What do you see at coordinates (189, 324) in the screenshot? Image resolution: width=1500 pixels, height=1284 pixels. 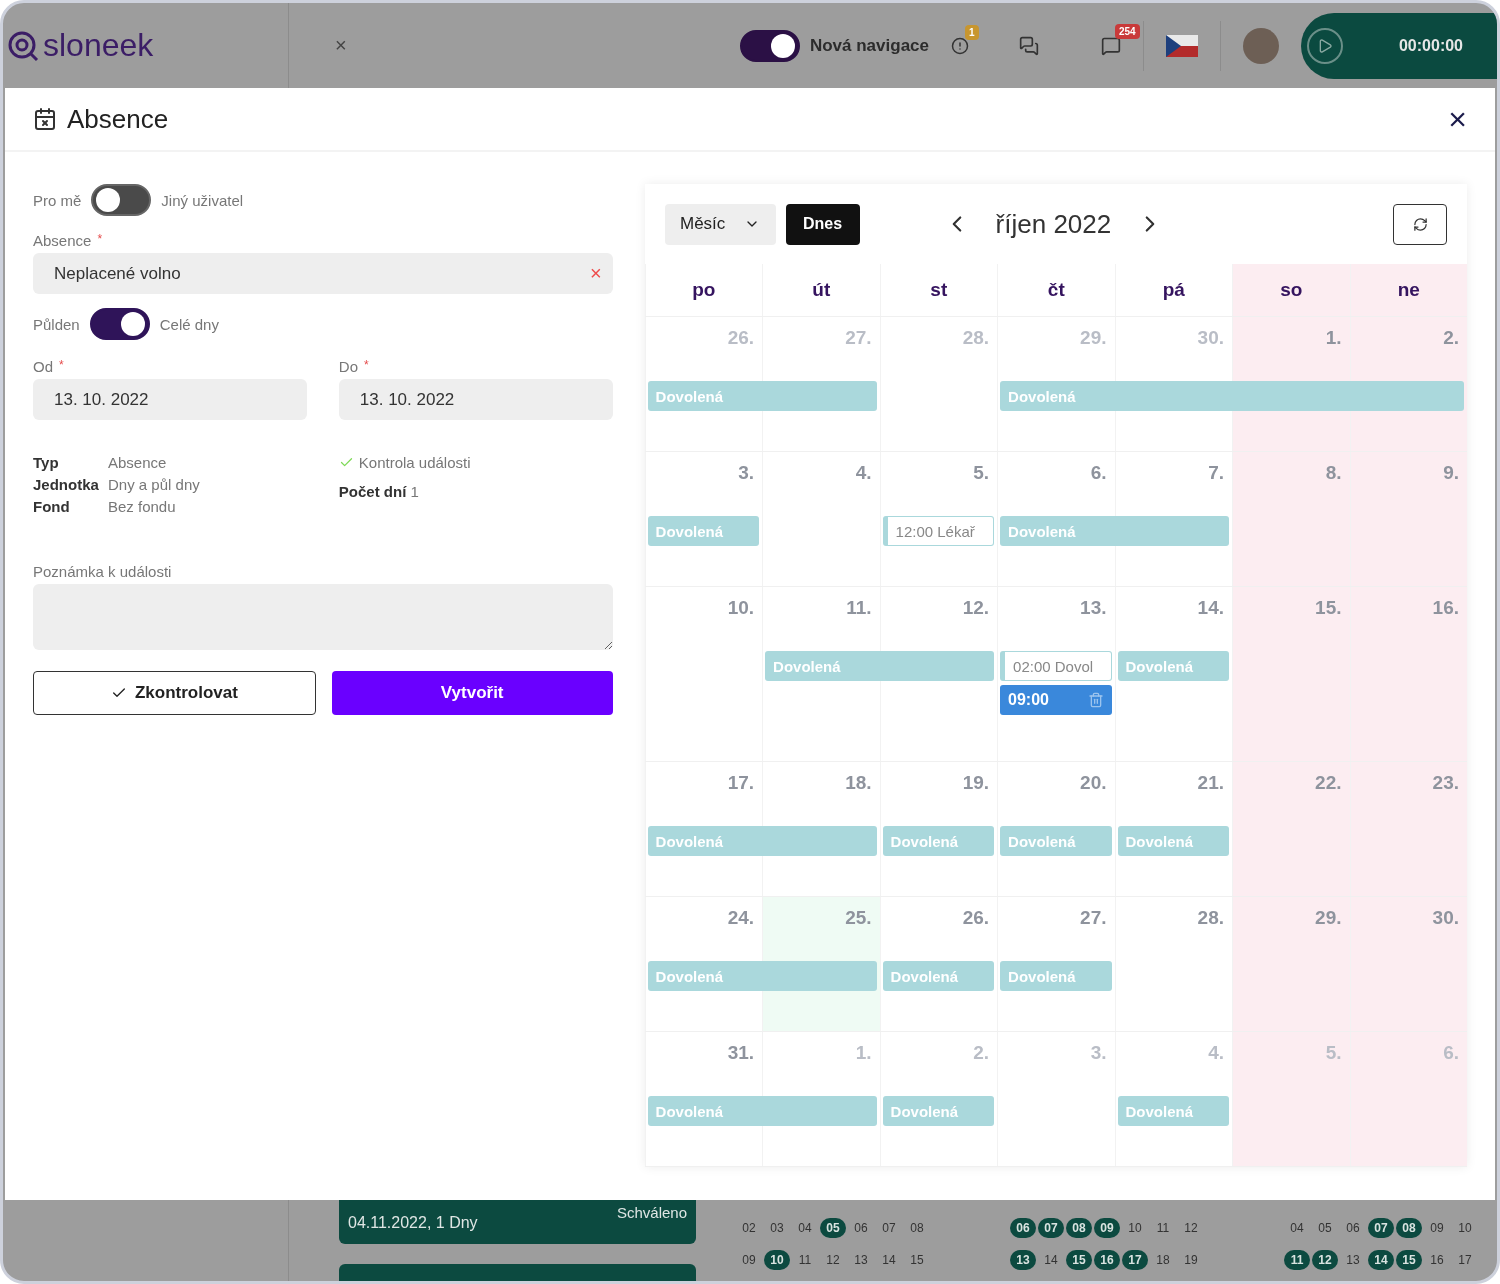 I see `toggle-label: Celé dny` at bounding box center [189, 324].